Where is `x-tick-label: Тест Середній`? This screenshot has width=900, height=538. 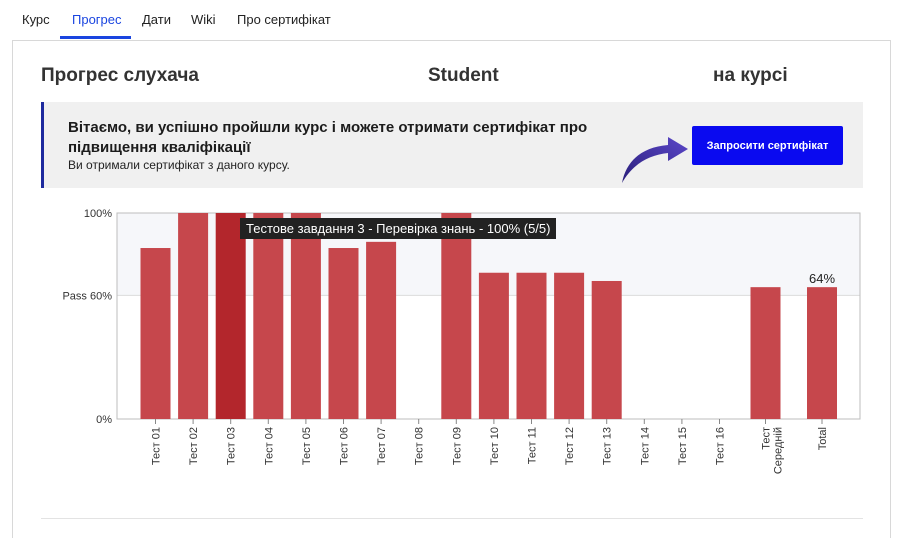 x-tick-label: Тест Середній is located at coordinates (773, 450).